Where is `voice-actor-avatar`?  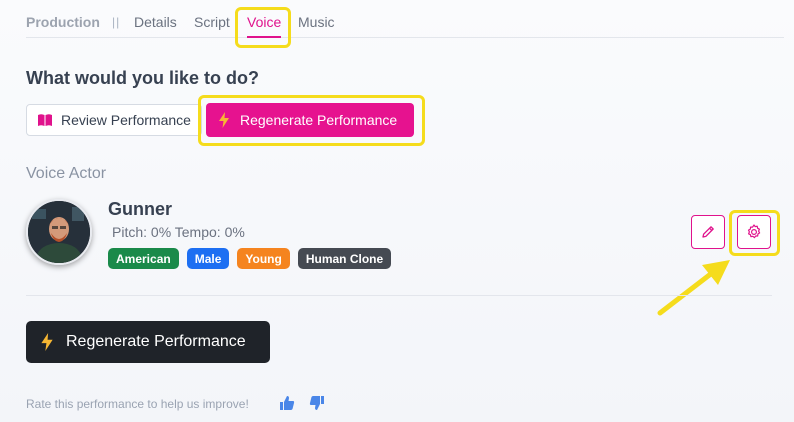 voice-actor-avatar is located at coordinates (59, 232).